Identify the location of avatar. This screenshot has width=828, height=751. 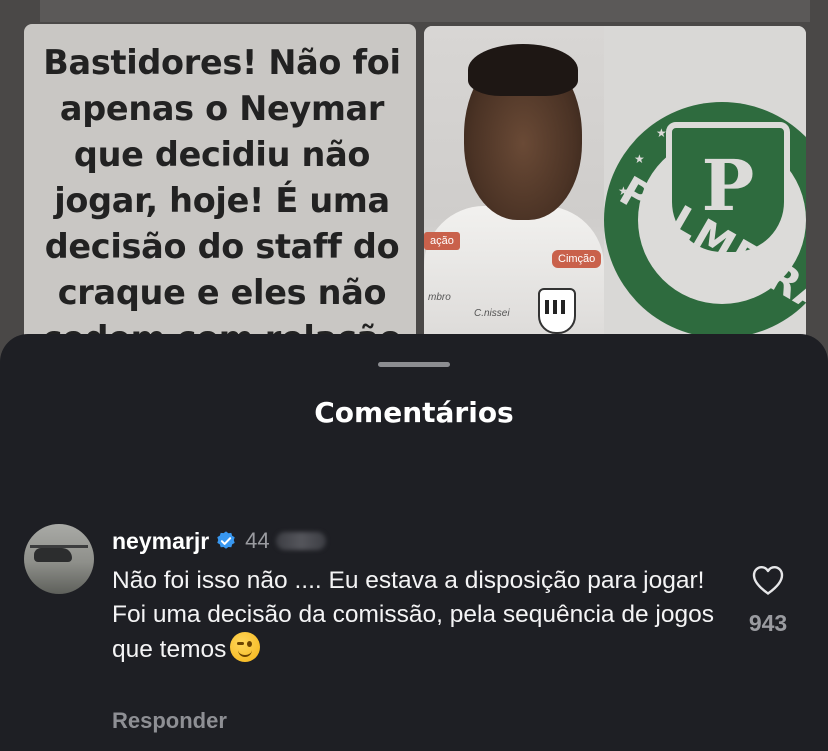
(59, 559).